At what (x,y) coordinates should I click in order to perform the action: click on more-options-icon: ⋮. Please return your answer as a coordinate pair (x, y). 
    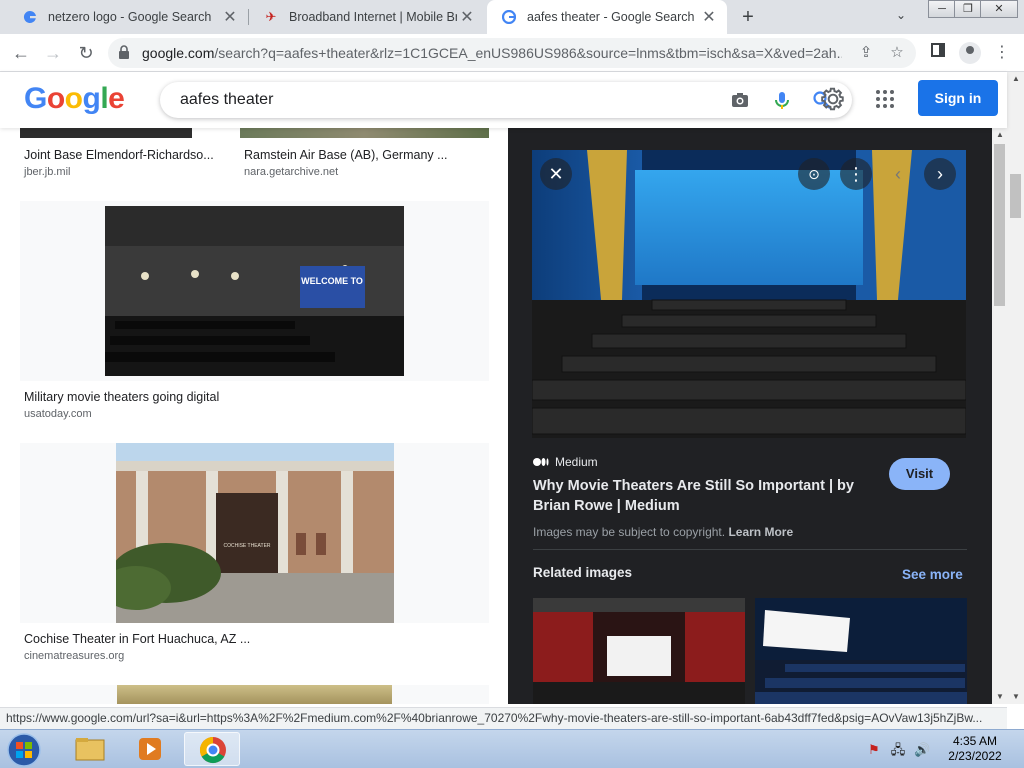
    Looking at the image, I should click on (856, 174).